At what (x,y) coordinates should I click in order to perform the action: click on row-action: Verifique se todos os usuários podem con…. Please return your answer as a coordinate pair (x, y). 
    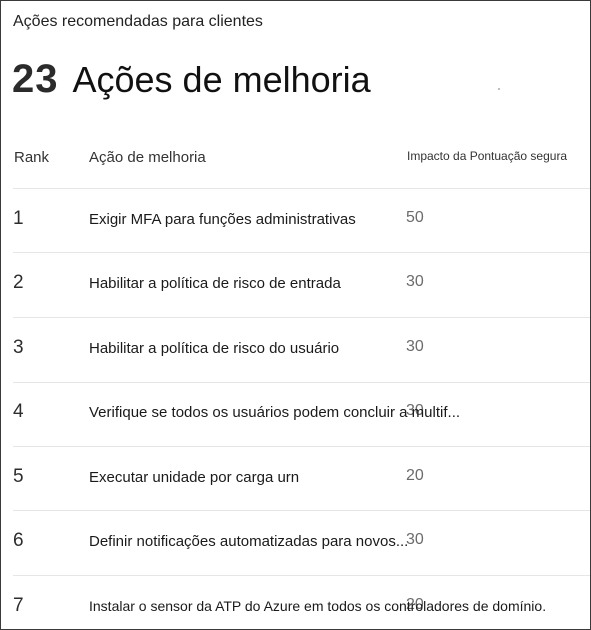
    Looking at the image, I should click on (274, 412).